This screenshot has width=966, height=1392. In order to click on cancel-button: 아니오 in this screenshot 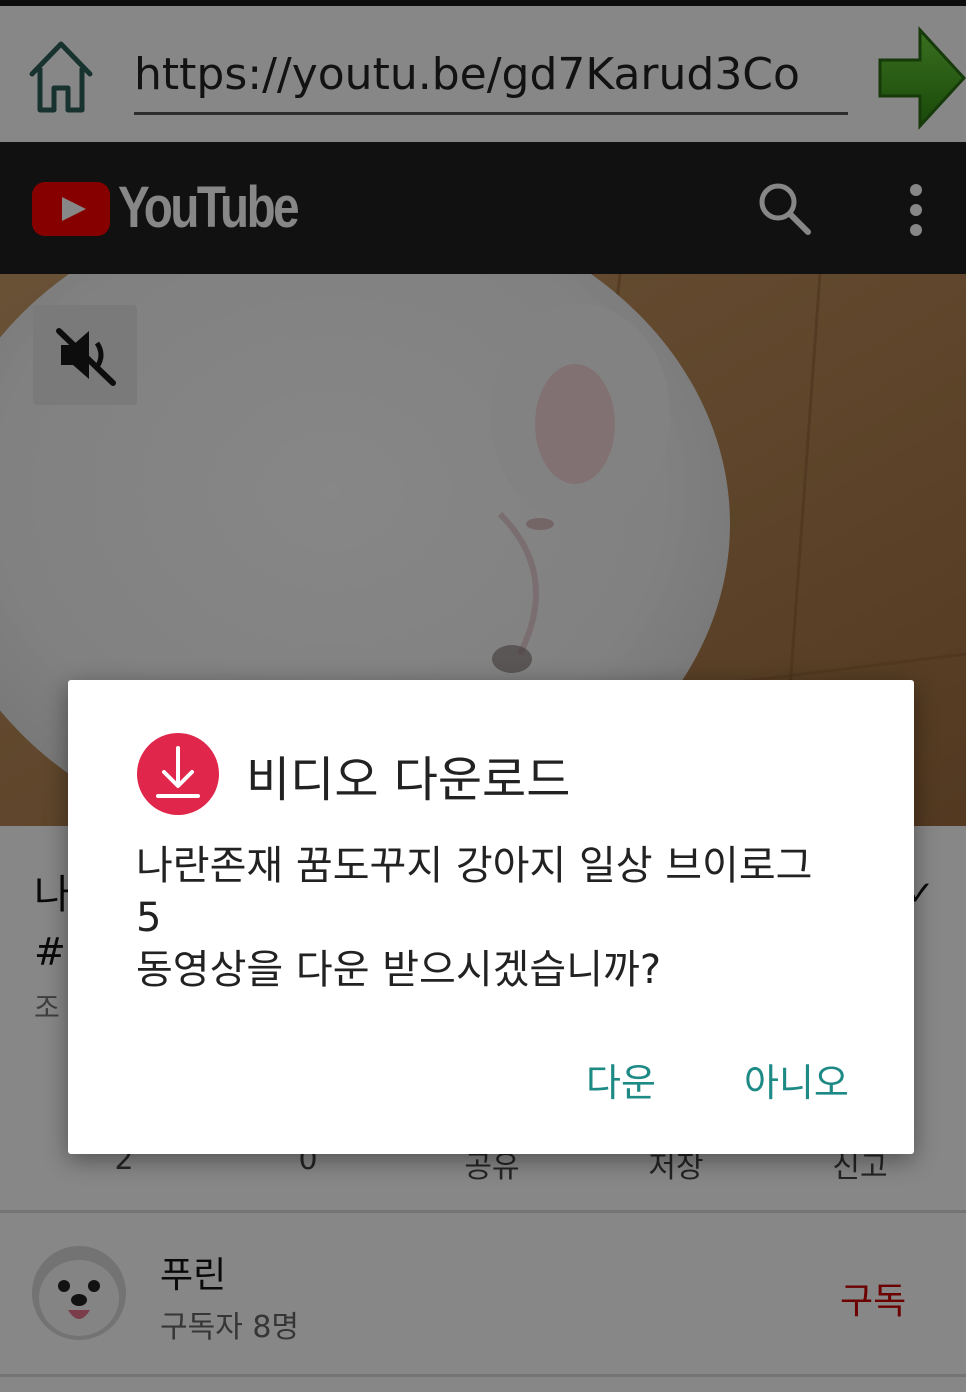, I will do `click(796, 1079)`.